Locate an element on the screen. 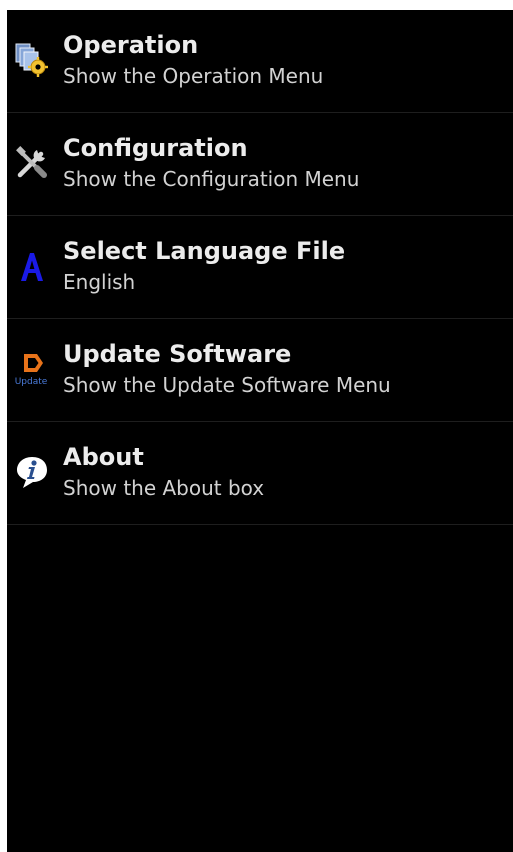 Image resolution: width=513 pixels, height=852 pixels. menu-item-operation: Operation Show the Operation Menu is located at coordinates (260, 61).